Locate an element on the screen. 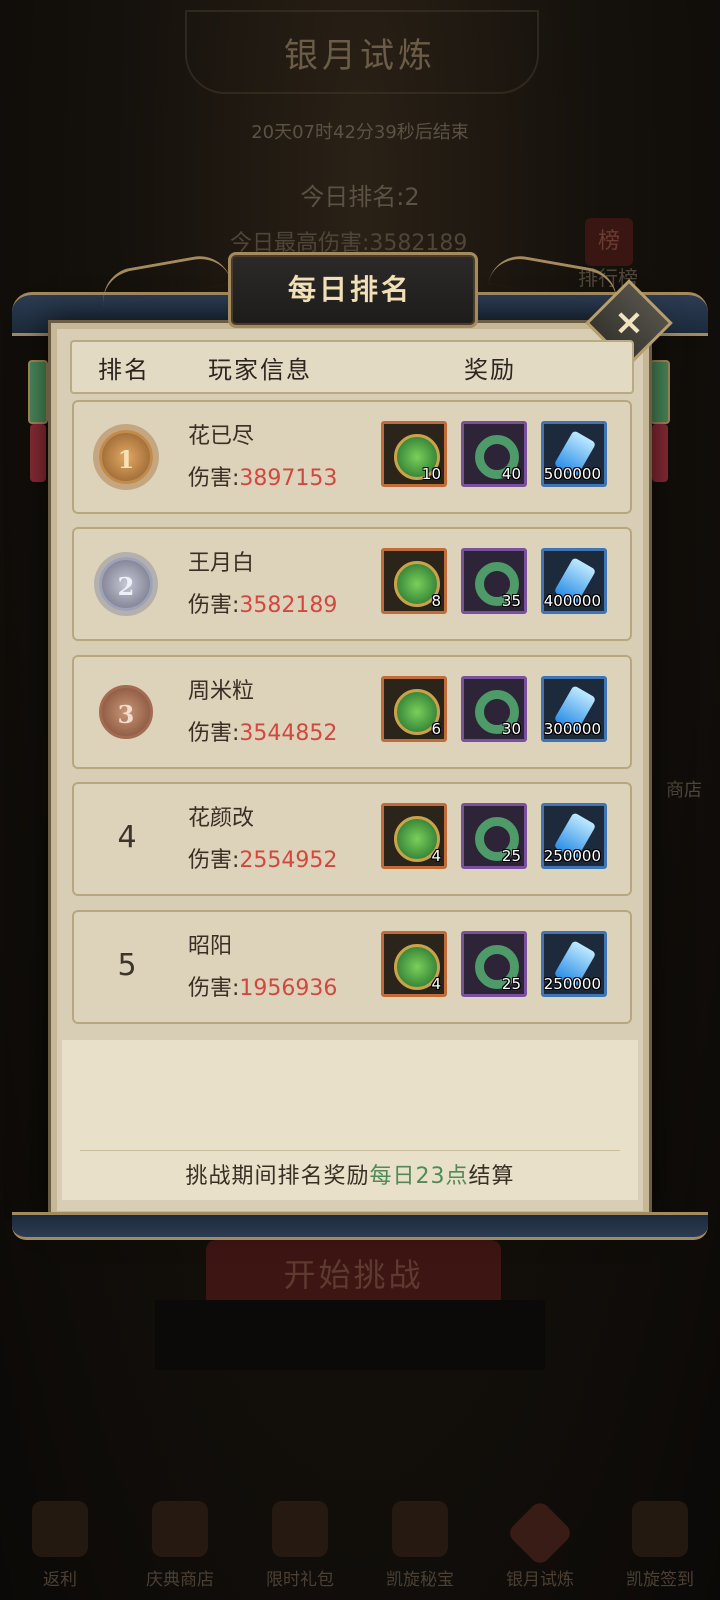  damage-value: 2554952 is located at coordinates (288, 860).